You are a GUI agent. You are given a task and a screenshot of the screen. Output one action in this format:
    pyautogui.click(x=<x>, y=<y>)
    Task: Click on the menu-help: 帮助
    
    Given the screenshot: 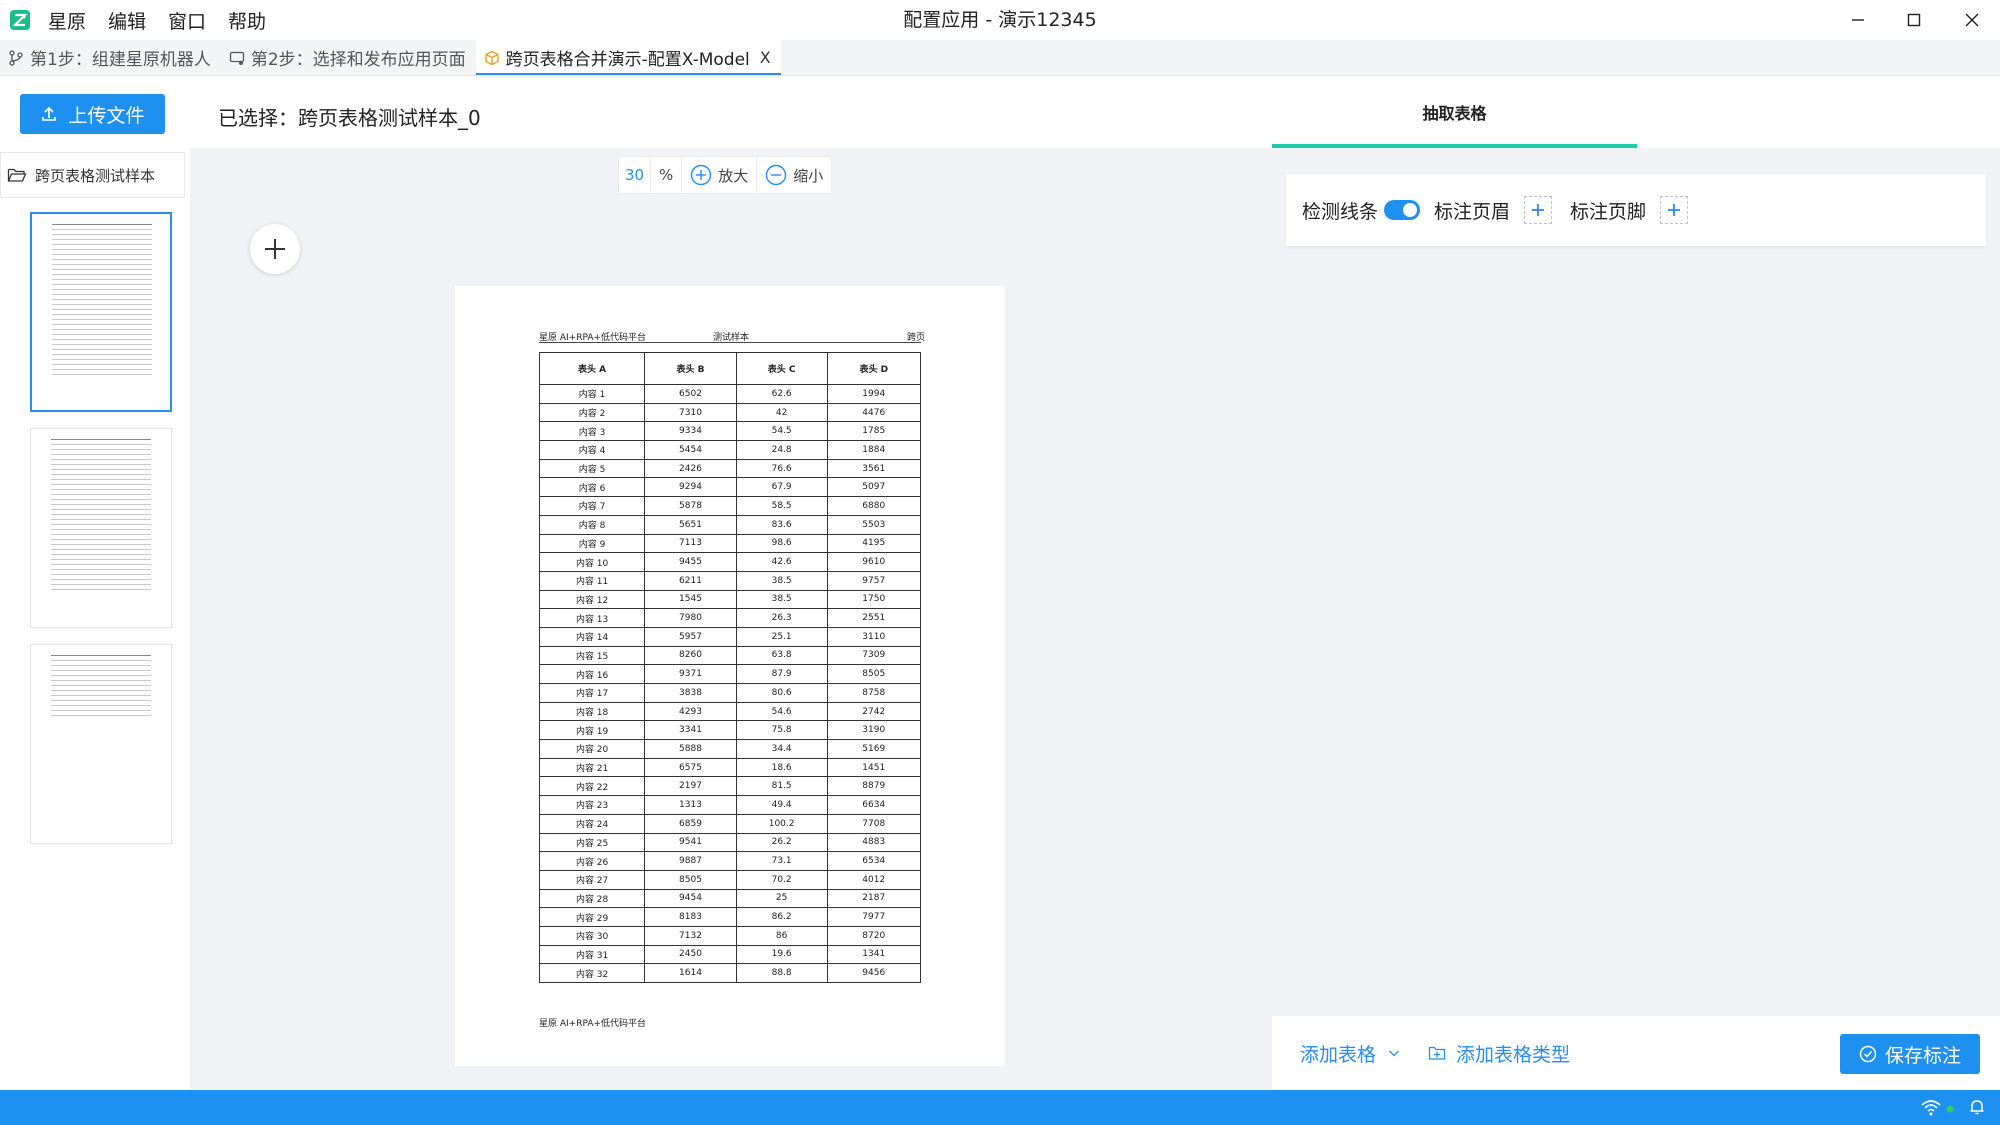 What is the action you would take?
    pyautogui.click(x=247, y=20)
    